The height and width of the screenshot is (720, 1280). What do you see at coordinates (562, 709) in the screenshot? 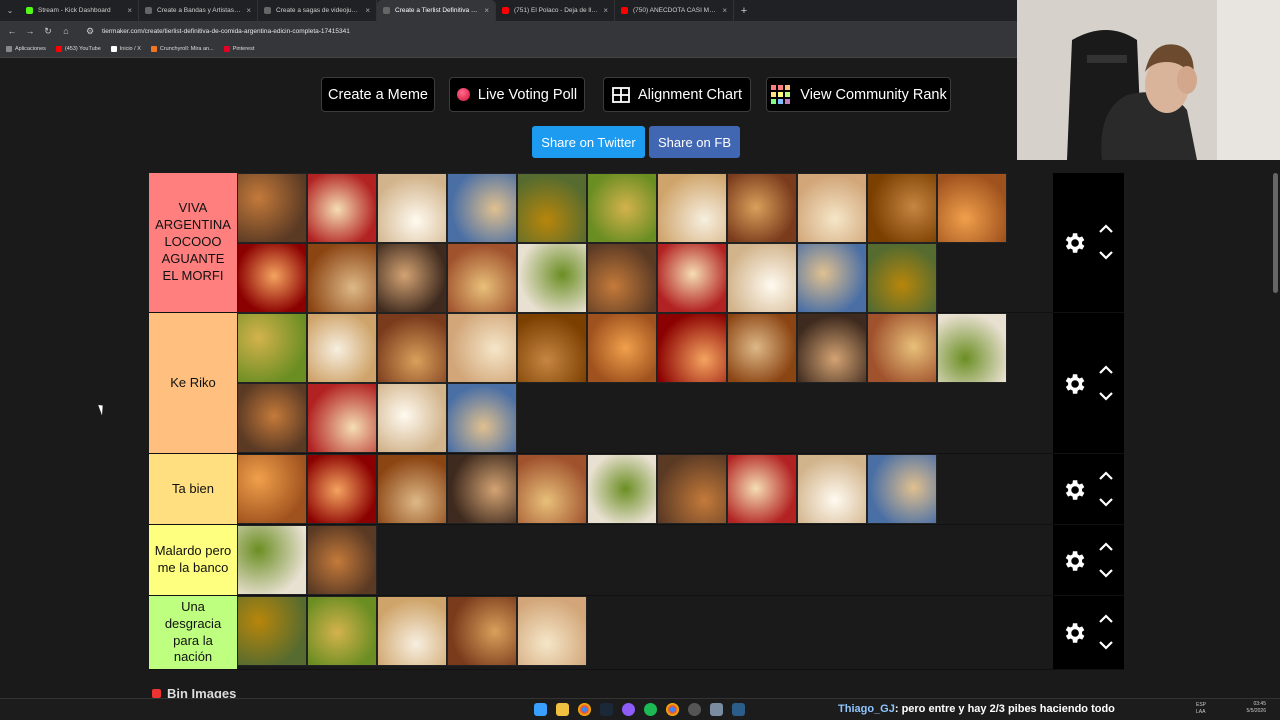
I see `file-explorer-icon` at bounding box center [562, 709].